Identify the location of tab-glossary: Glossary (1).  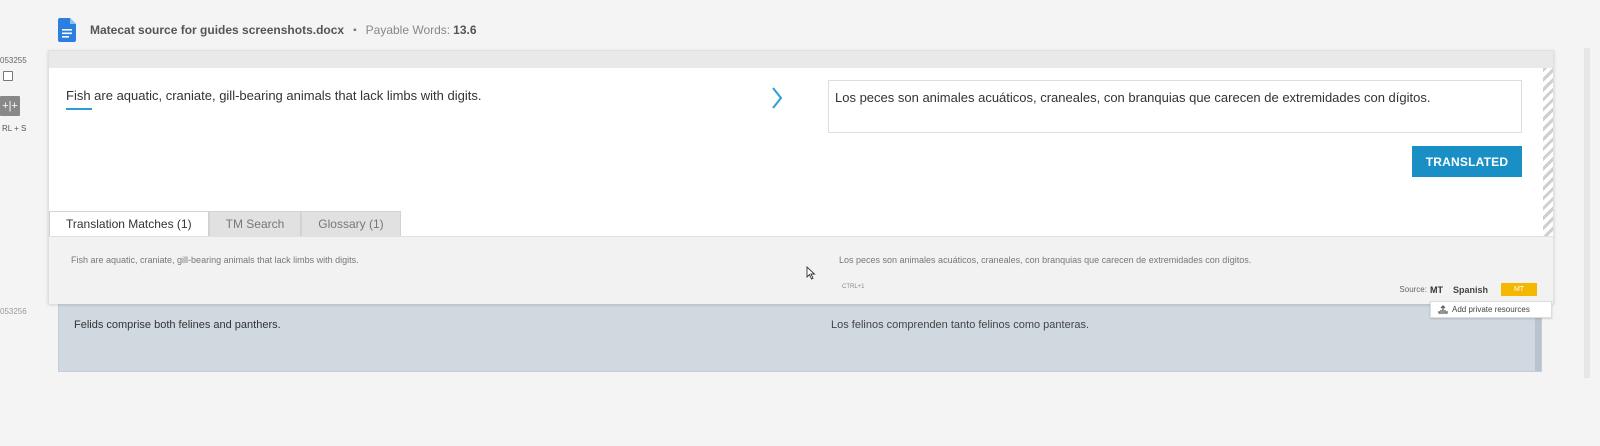
(351, 223).